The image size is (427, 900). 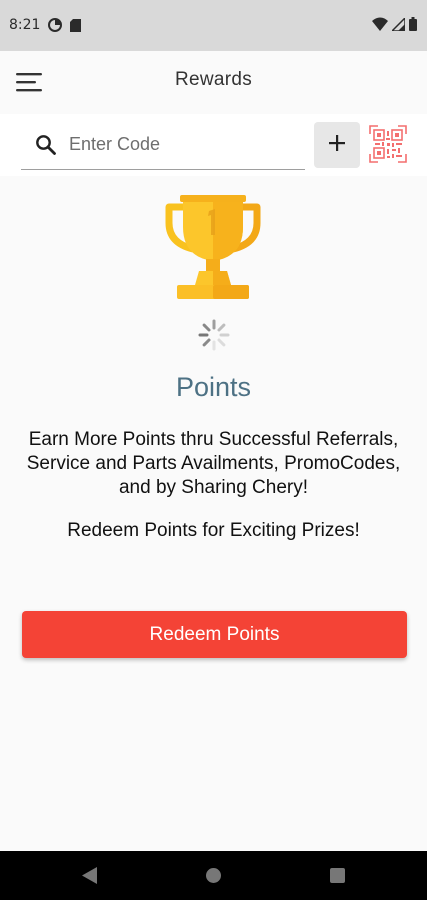 What do you see at coordinates (213, 530) in the screenshot?
I see `redeem-info-text: Redeem Points for Exciting Prizes!` at bounding box center [213, 530].